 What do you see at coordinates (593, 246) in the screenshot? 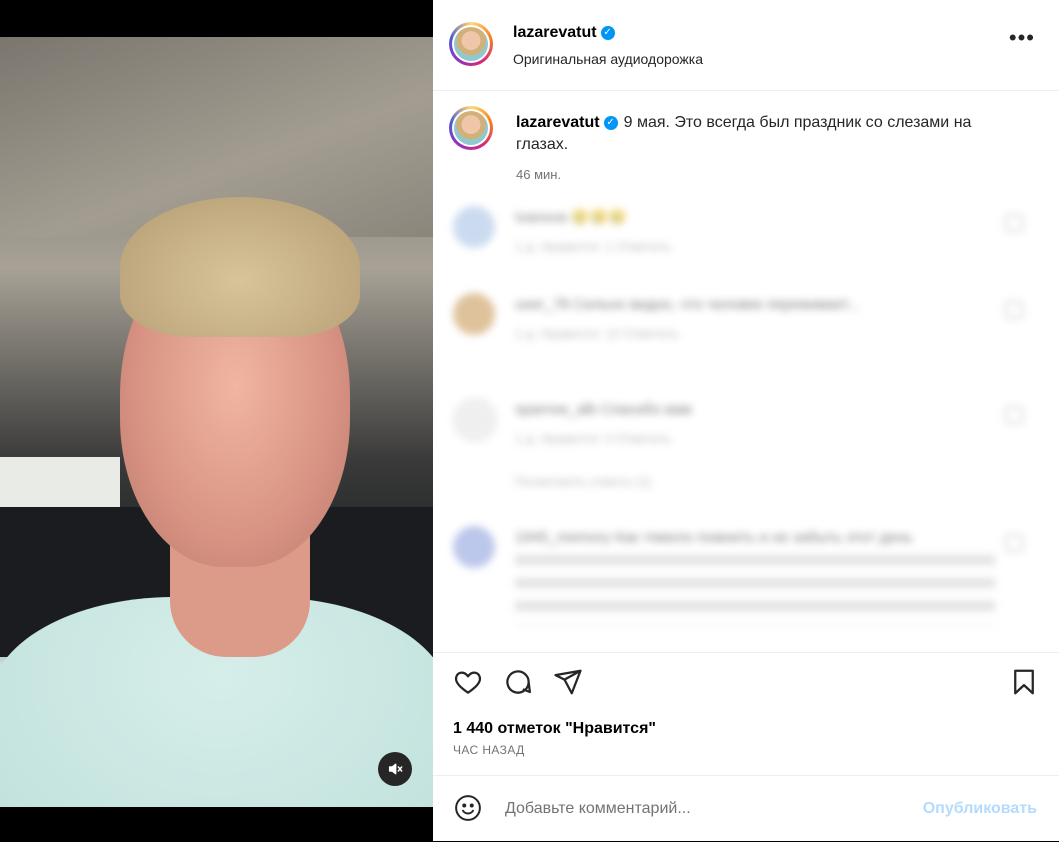
I see `comment-meta: 1 д. Нравится: 1 Ответить` at bounding box center [593, 246].